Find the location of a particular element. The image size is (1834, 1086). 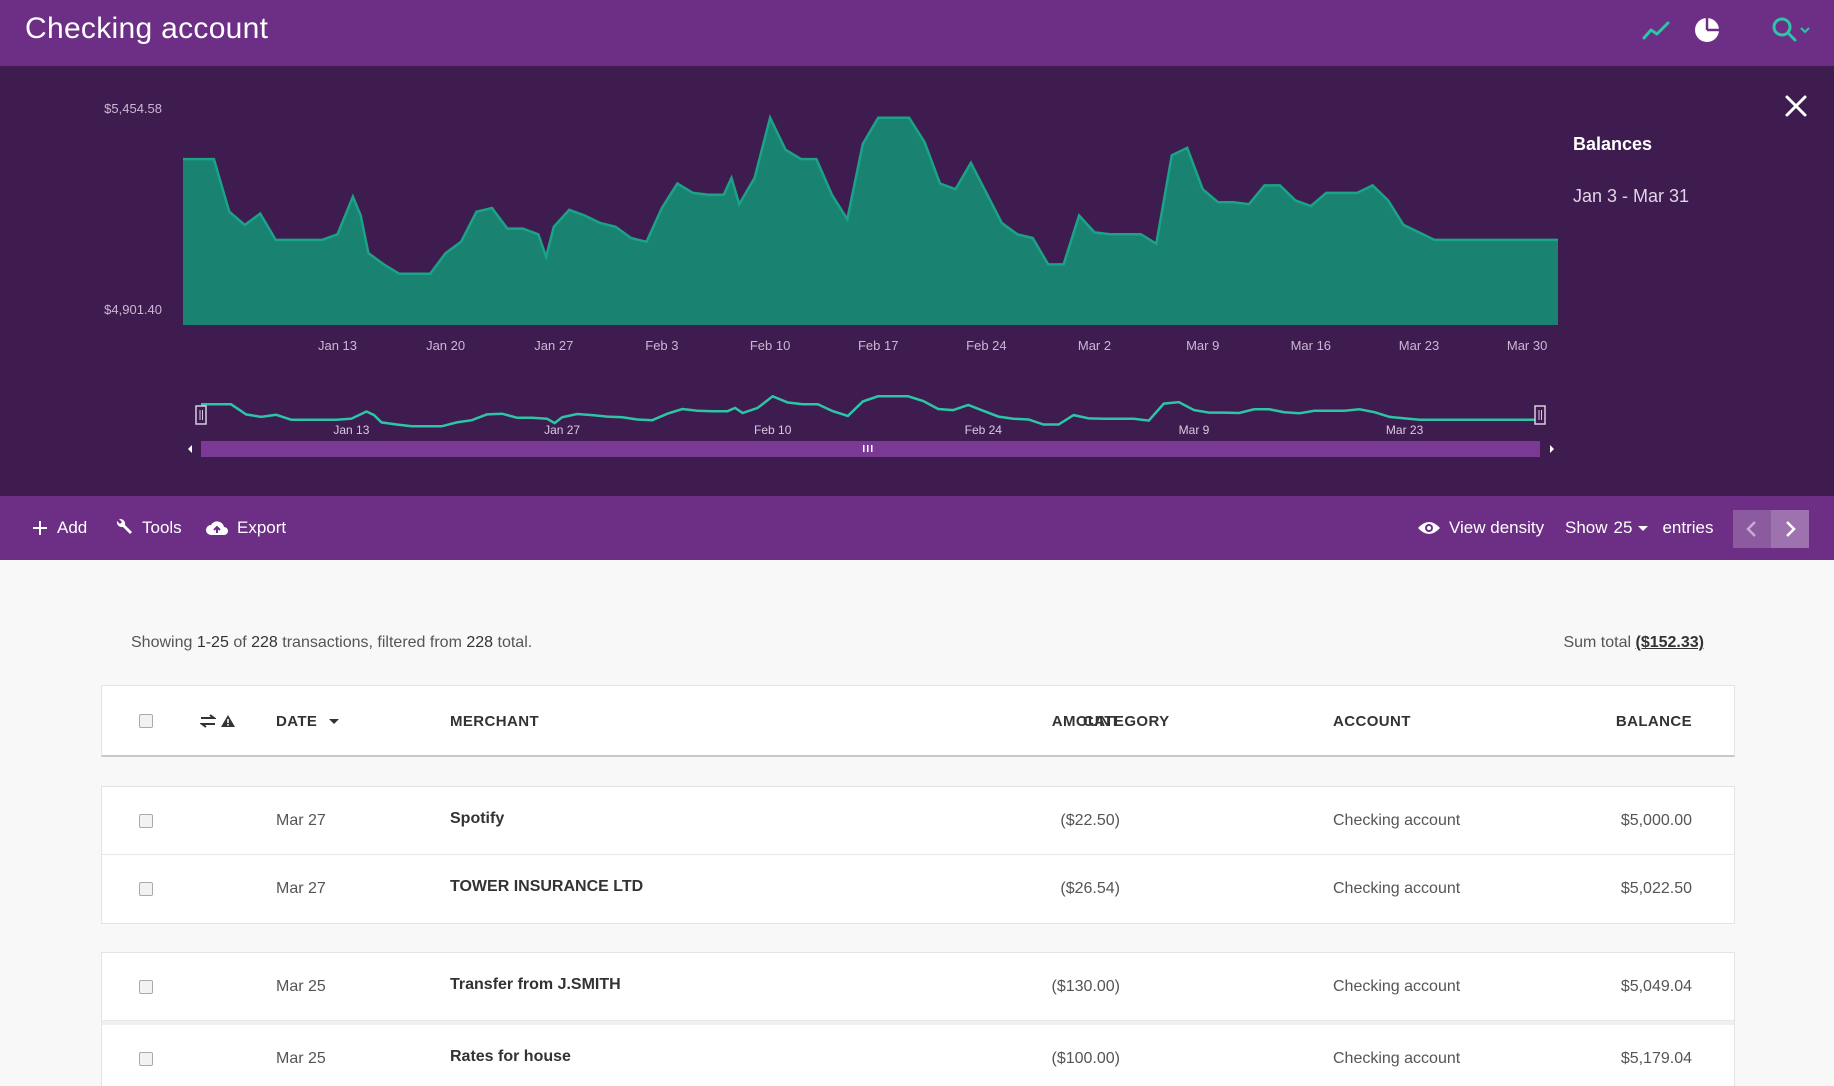

add-button: Add is located at coordinates (59, 528).